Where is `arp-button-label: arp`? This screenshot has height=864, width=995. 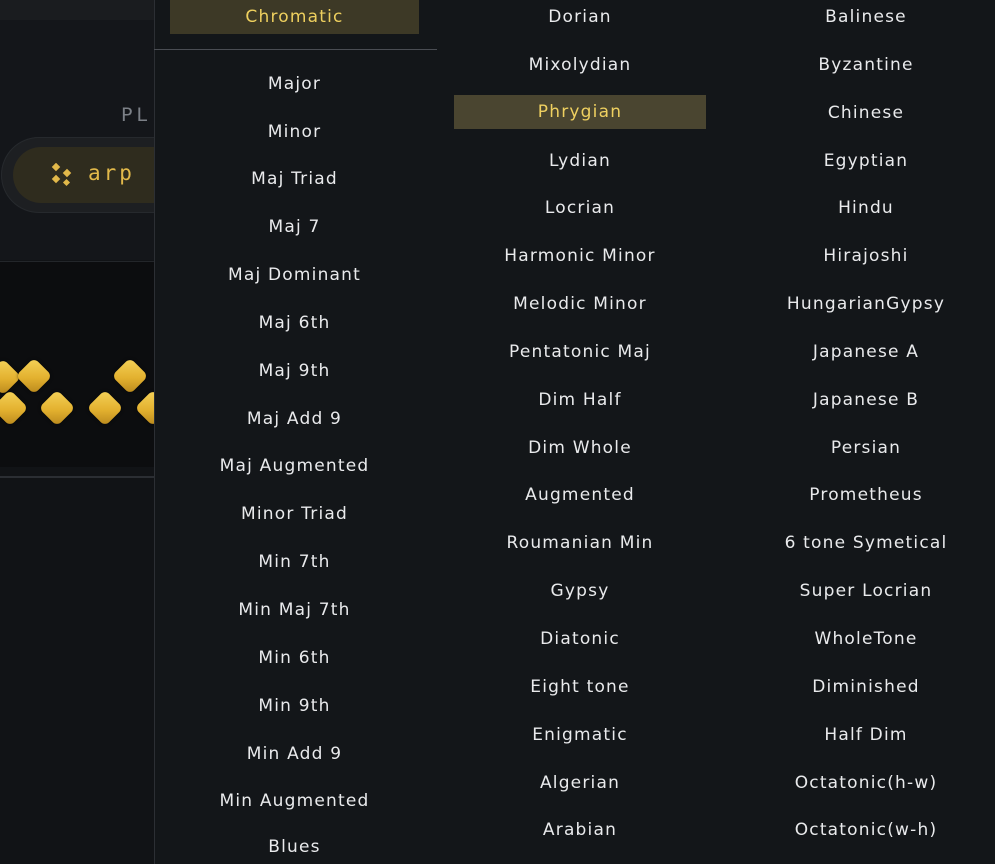 arp-button-label: arp is located at coordinates (111, 173).